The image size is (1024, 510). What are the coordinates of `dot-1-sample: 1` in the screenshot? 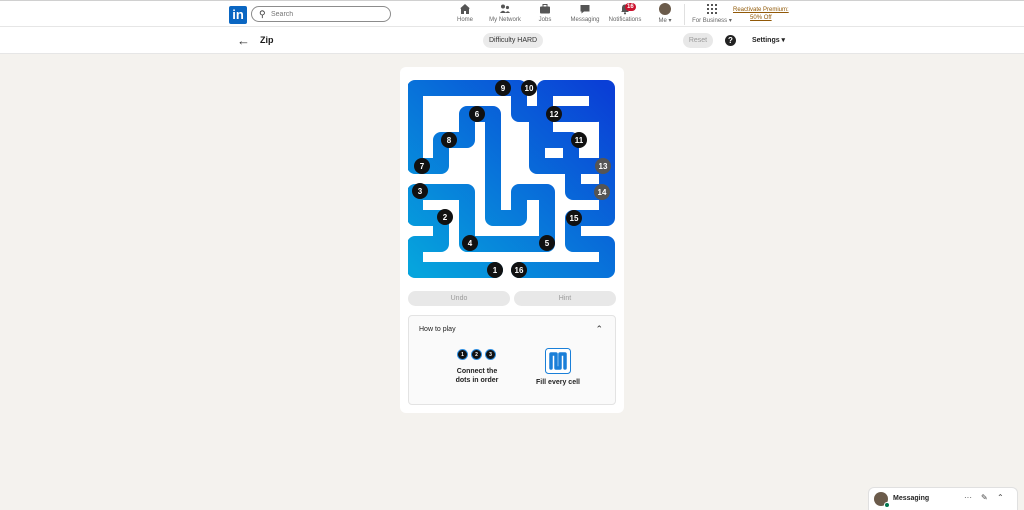 It's located at (462, 354).